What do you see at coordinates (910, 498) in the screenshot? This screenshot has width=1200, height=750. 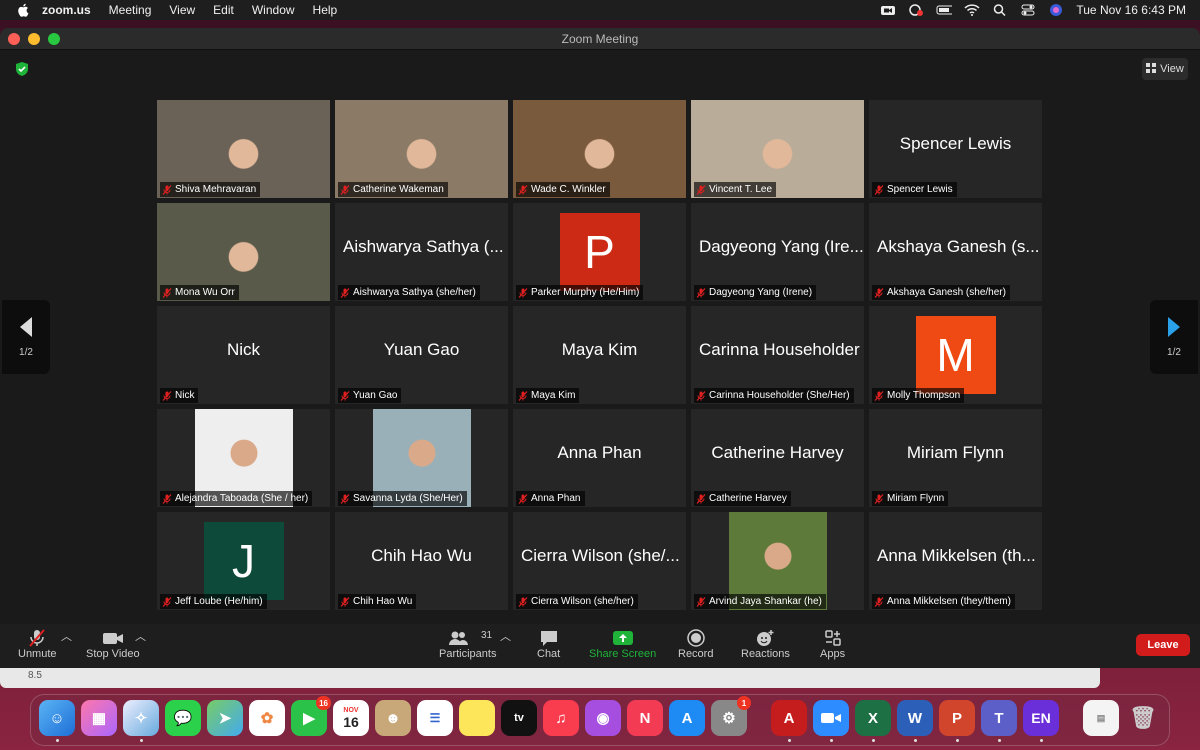 I see `participant-name-label: Miriam Flynn` at bounding box center [910, 498].